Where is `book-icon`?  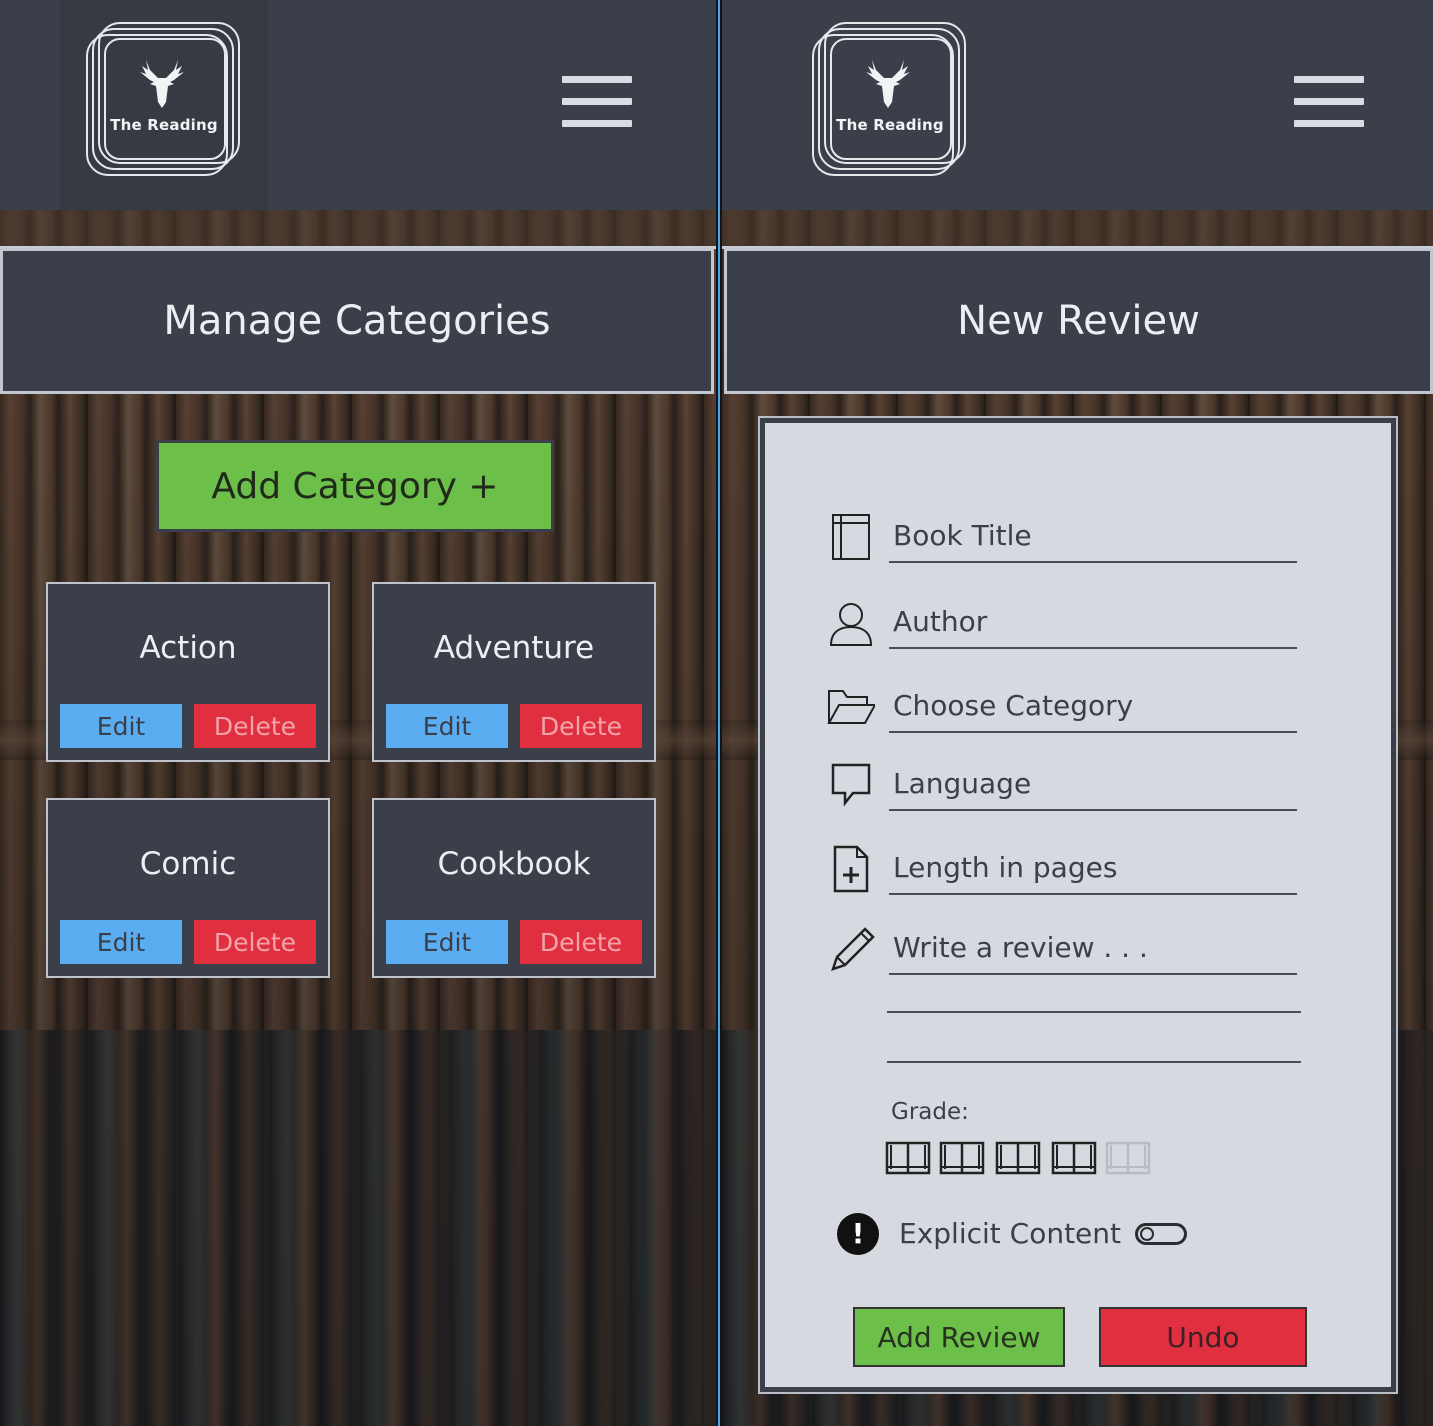
book-icon is located at coordinates (851, 537).